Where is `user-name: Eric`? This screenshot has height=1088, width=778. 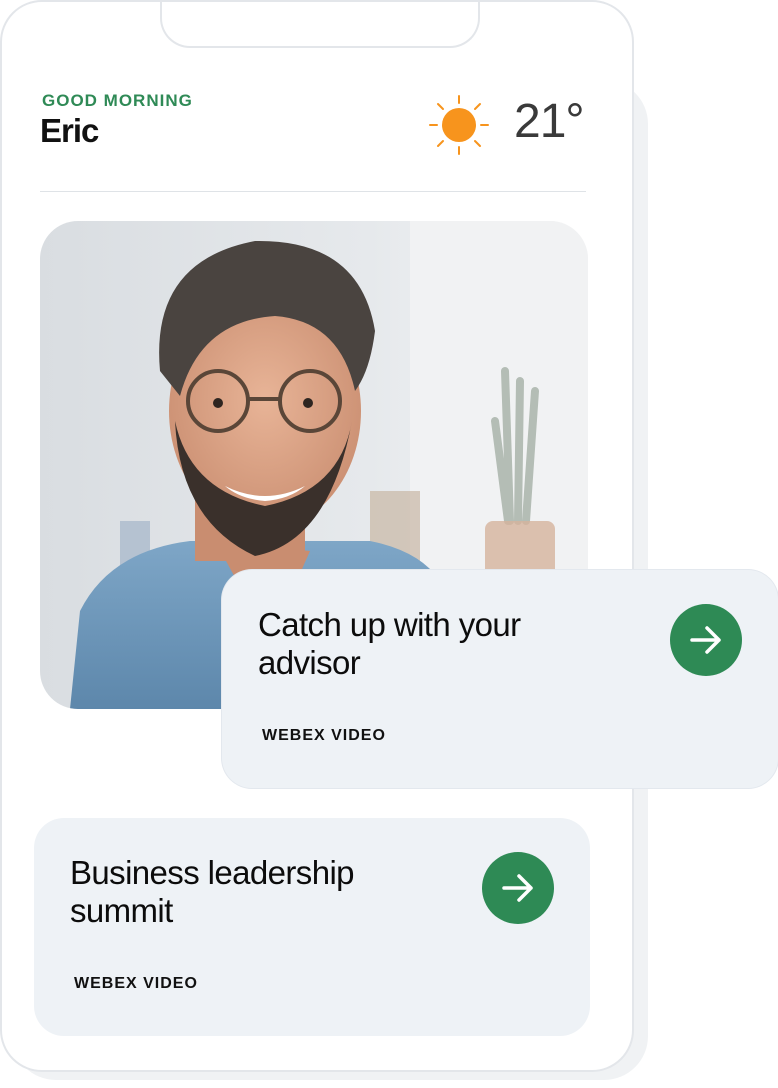 user-name: Eric is located at coordinates (69, 130).